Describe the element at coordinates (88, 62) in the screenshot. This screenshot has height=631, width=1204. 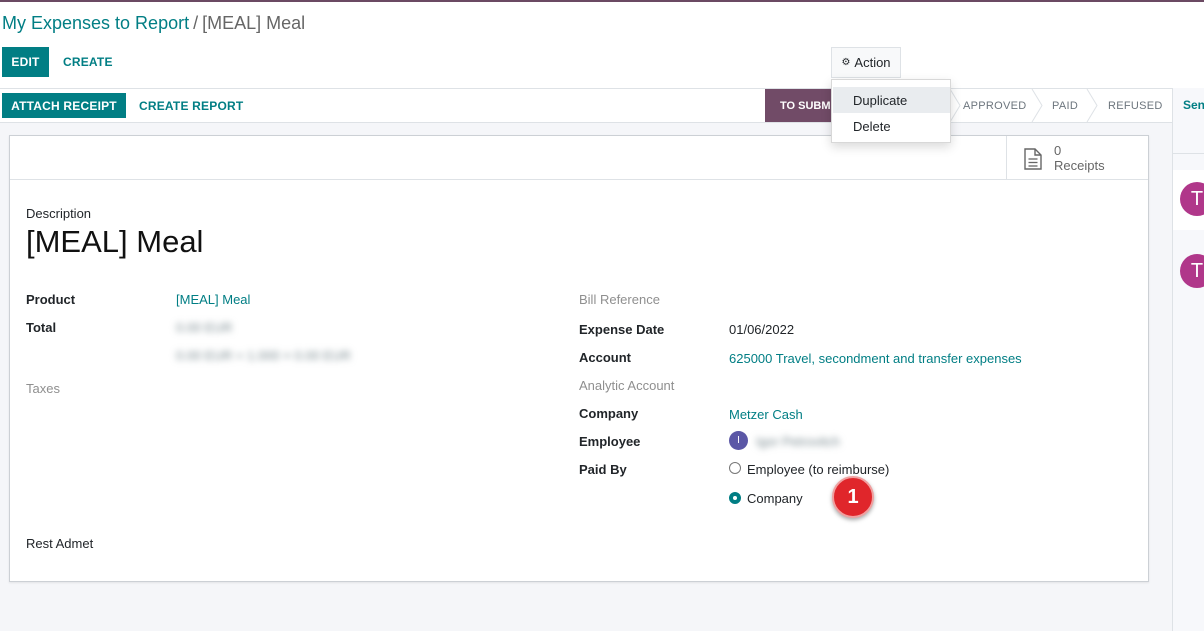
I see `create-button: CREATE` at that location.